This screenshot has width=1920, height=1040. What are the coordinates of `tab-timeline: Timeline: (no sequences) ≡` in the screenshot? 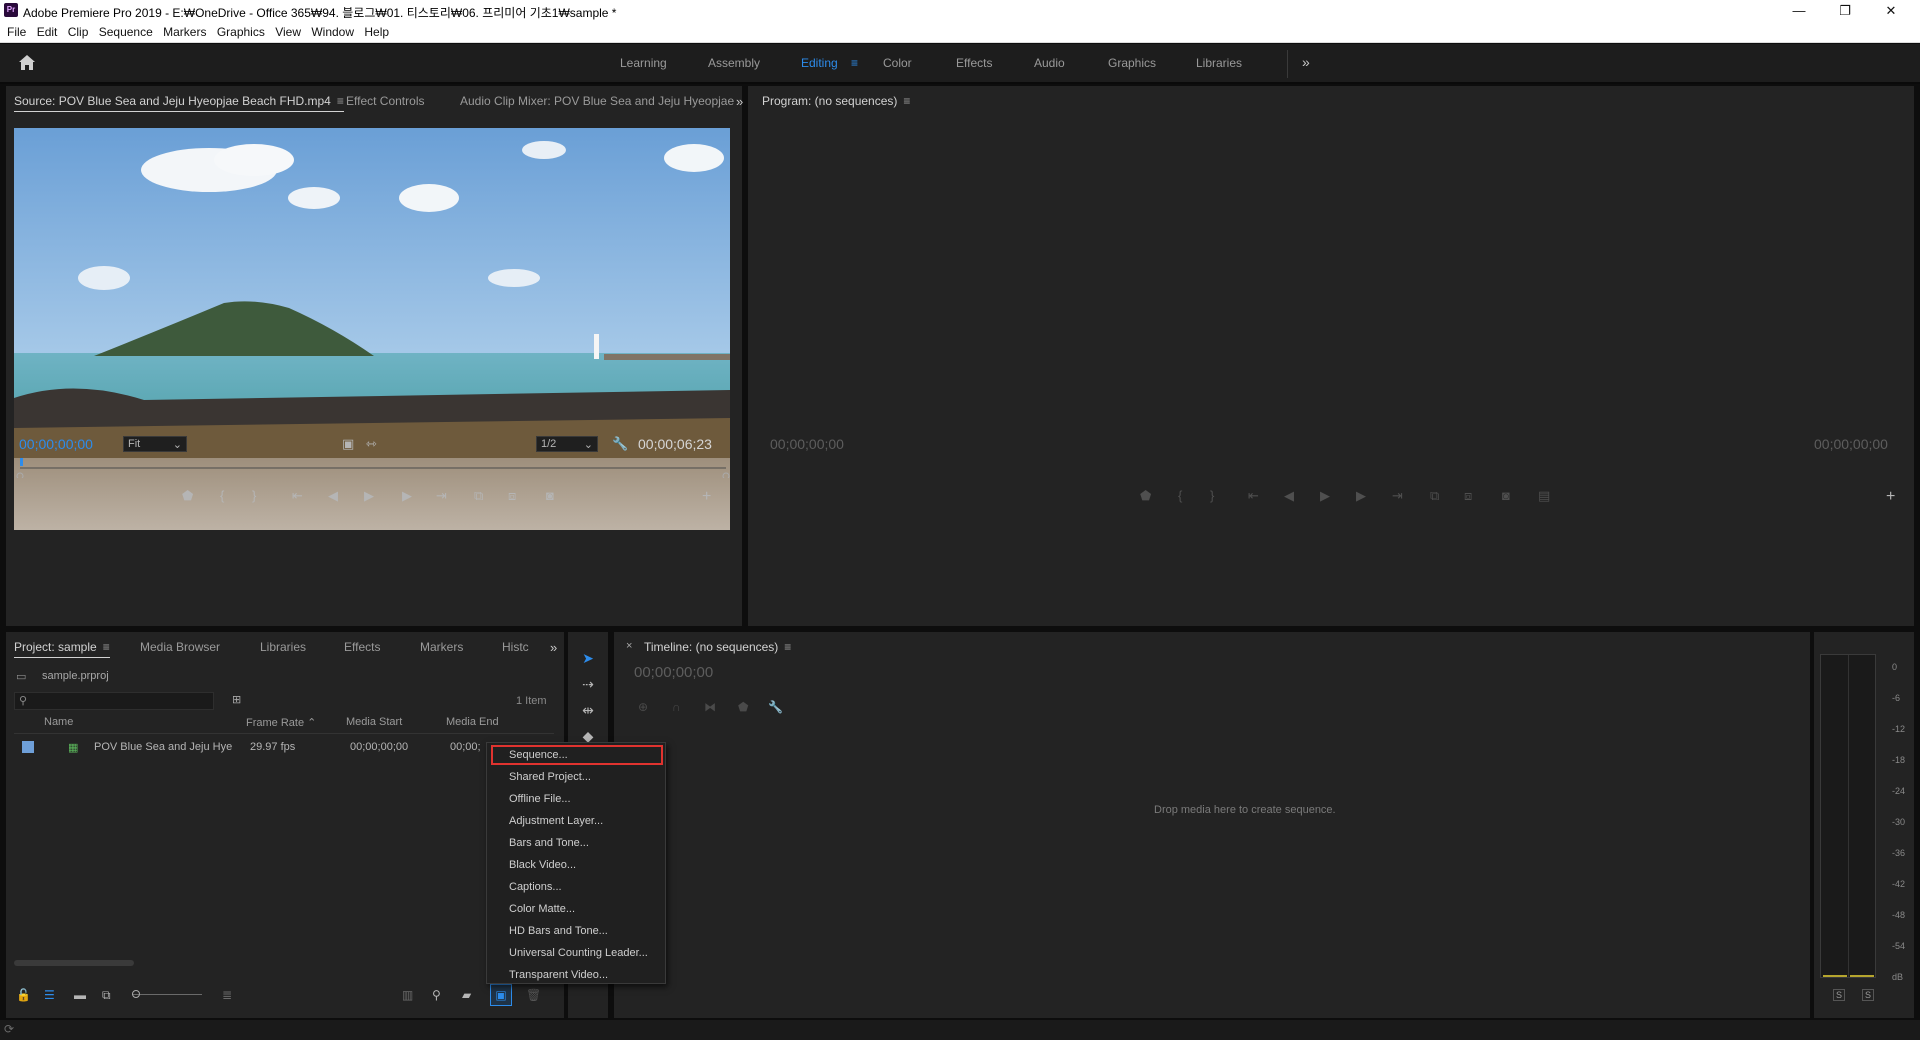 It's located at (717, 647).